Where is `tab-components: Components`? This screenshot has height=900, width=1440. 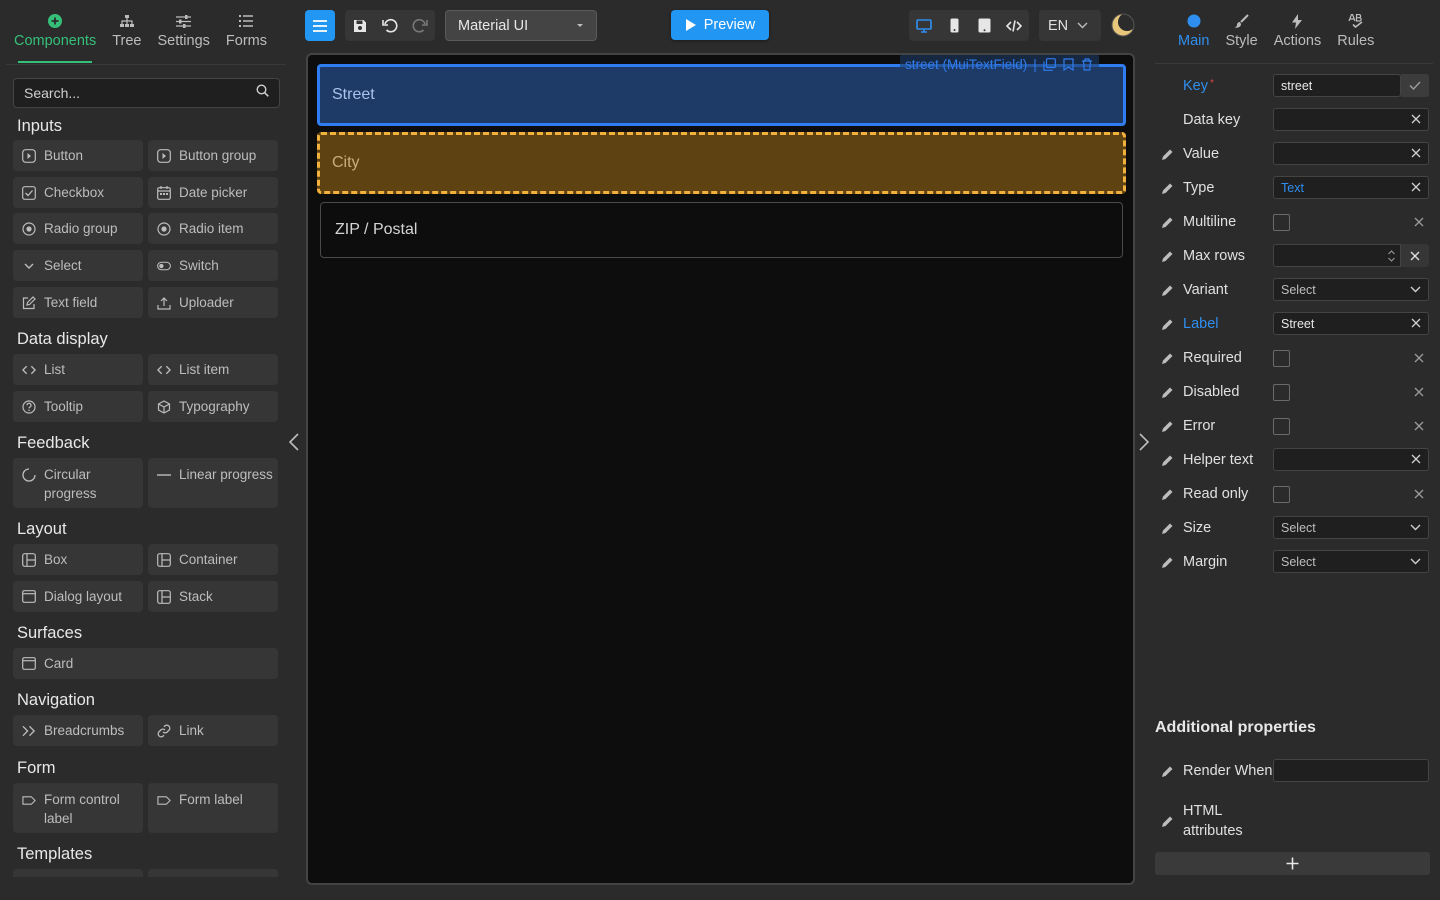
tab-components: Components is located at coordinates (55, 32).